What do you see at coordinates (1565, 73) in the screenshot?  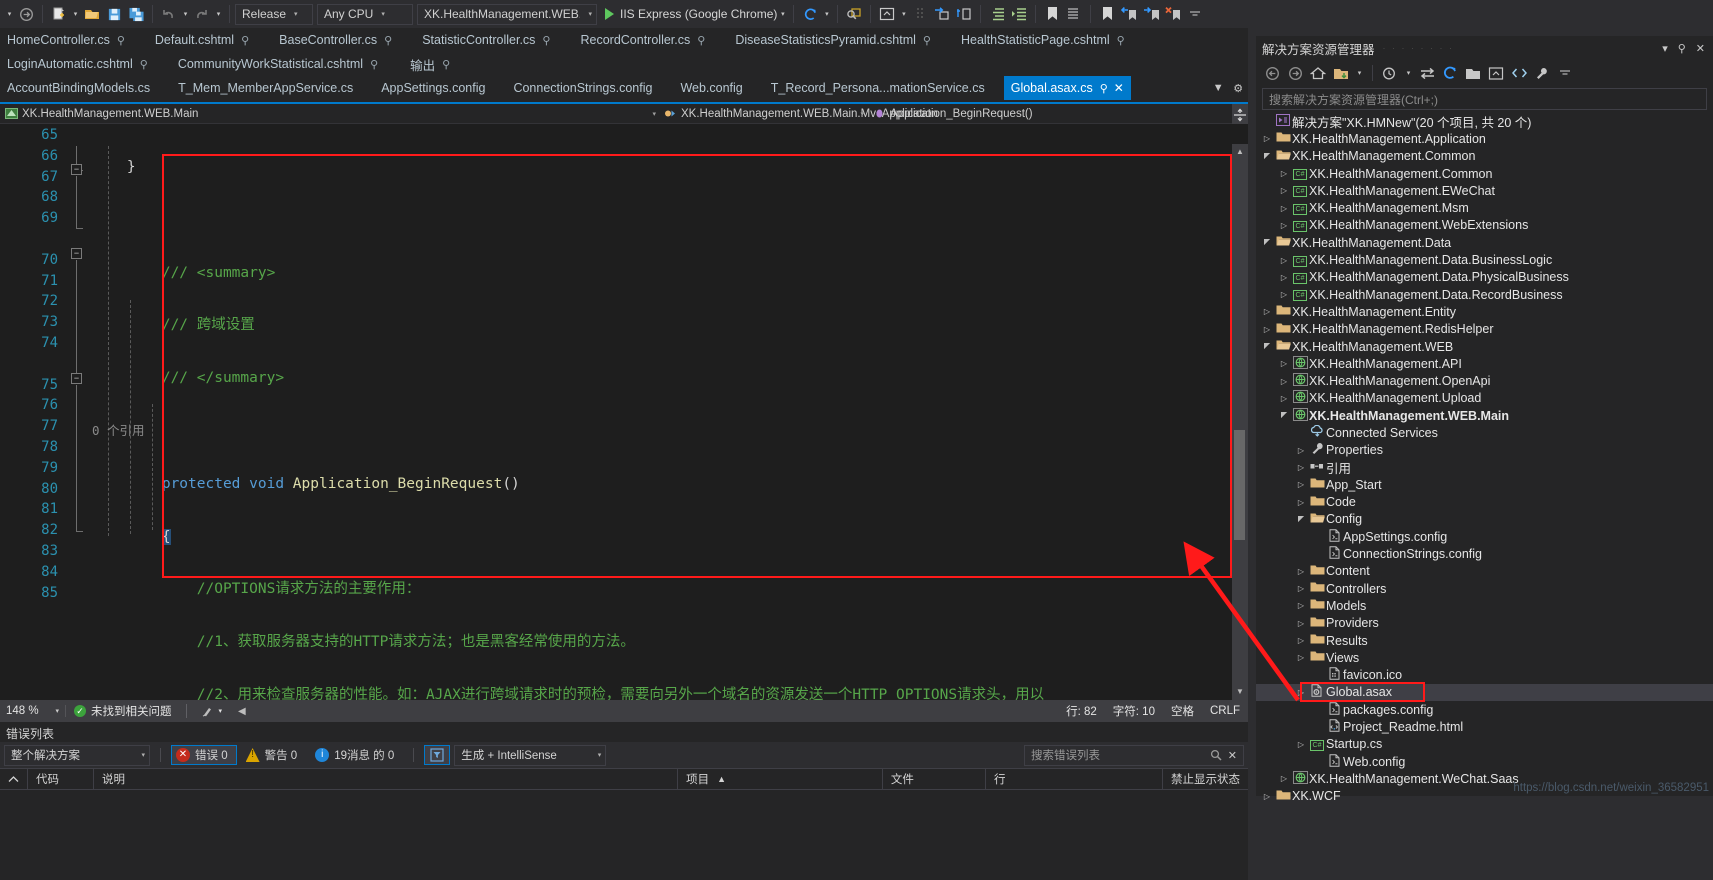 I see `switch-views-icon` at bounding box center [1565, 73].